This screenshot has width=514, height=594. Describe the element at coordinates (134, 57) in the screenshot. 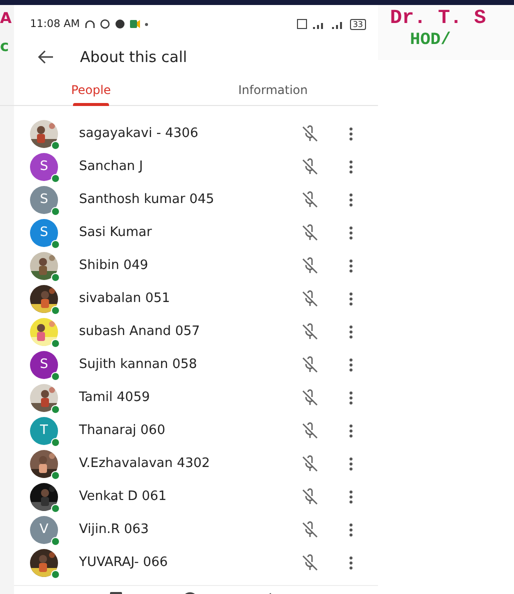

I see `page-title: About this call` at that location.